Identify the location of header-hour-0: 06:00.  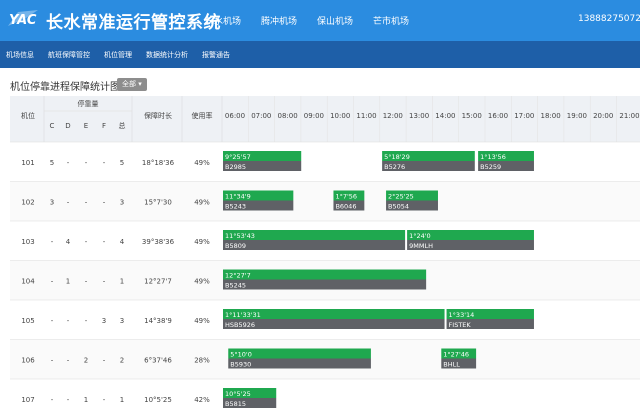
(235, 116).